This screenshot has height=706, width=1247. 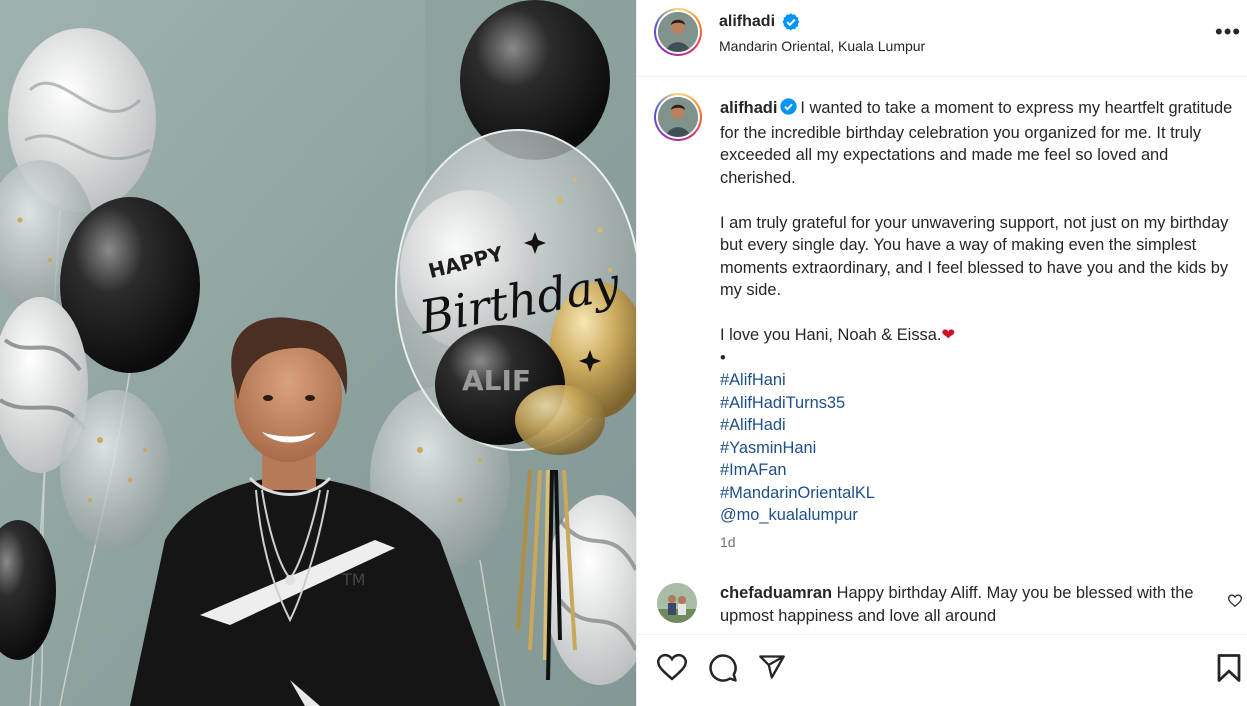 What do you see at coordinates (942, 670) in the screenshot?
I see `post-actions-bar` at bounding box center [942, 670].